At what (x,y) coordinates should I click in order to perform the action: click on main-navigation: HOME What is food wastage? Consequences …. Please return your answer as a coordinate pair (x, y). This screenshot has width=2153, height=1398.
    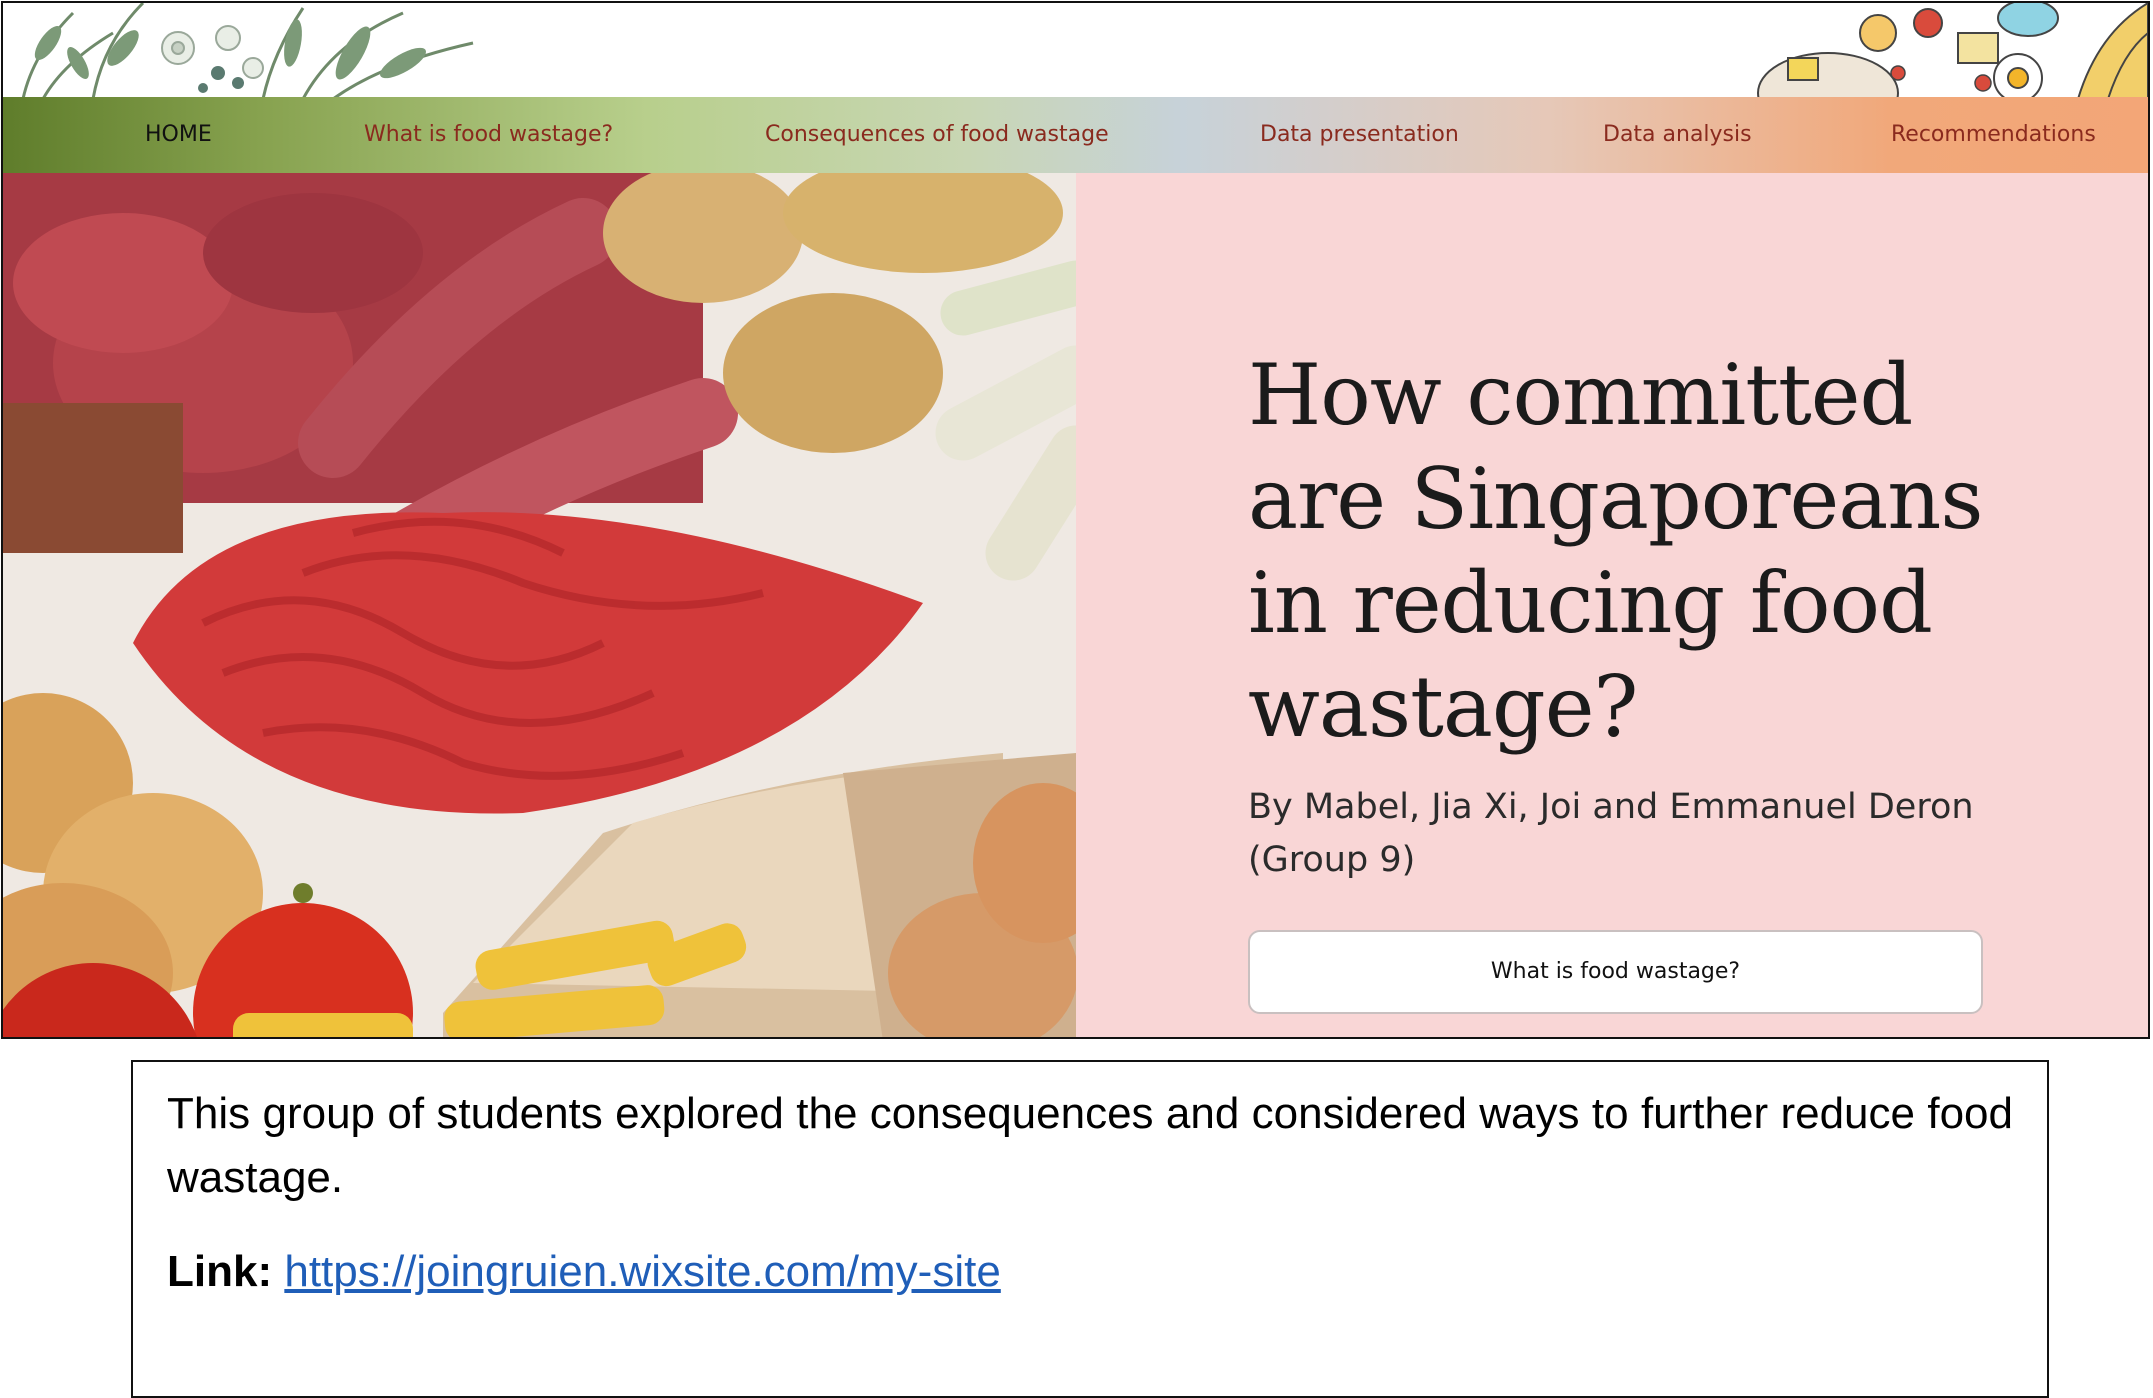
    Looking at the image, I should click on (1075, 135).